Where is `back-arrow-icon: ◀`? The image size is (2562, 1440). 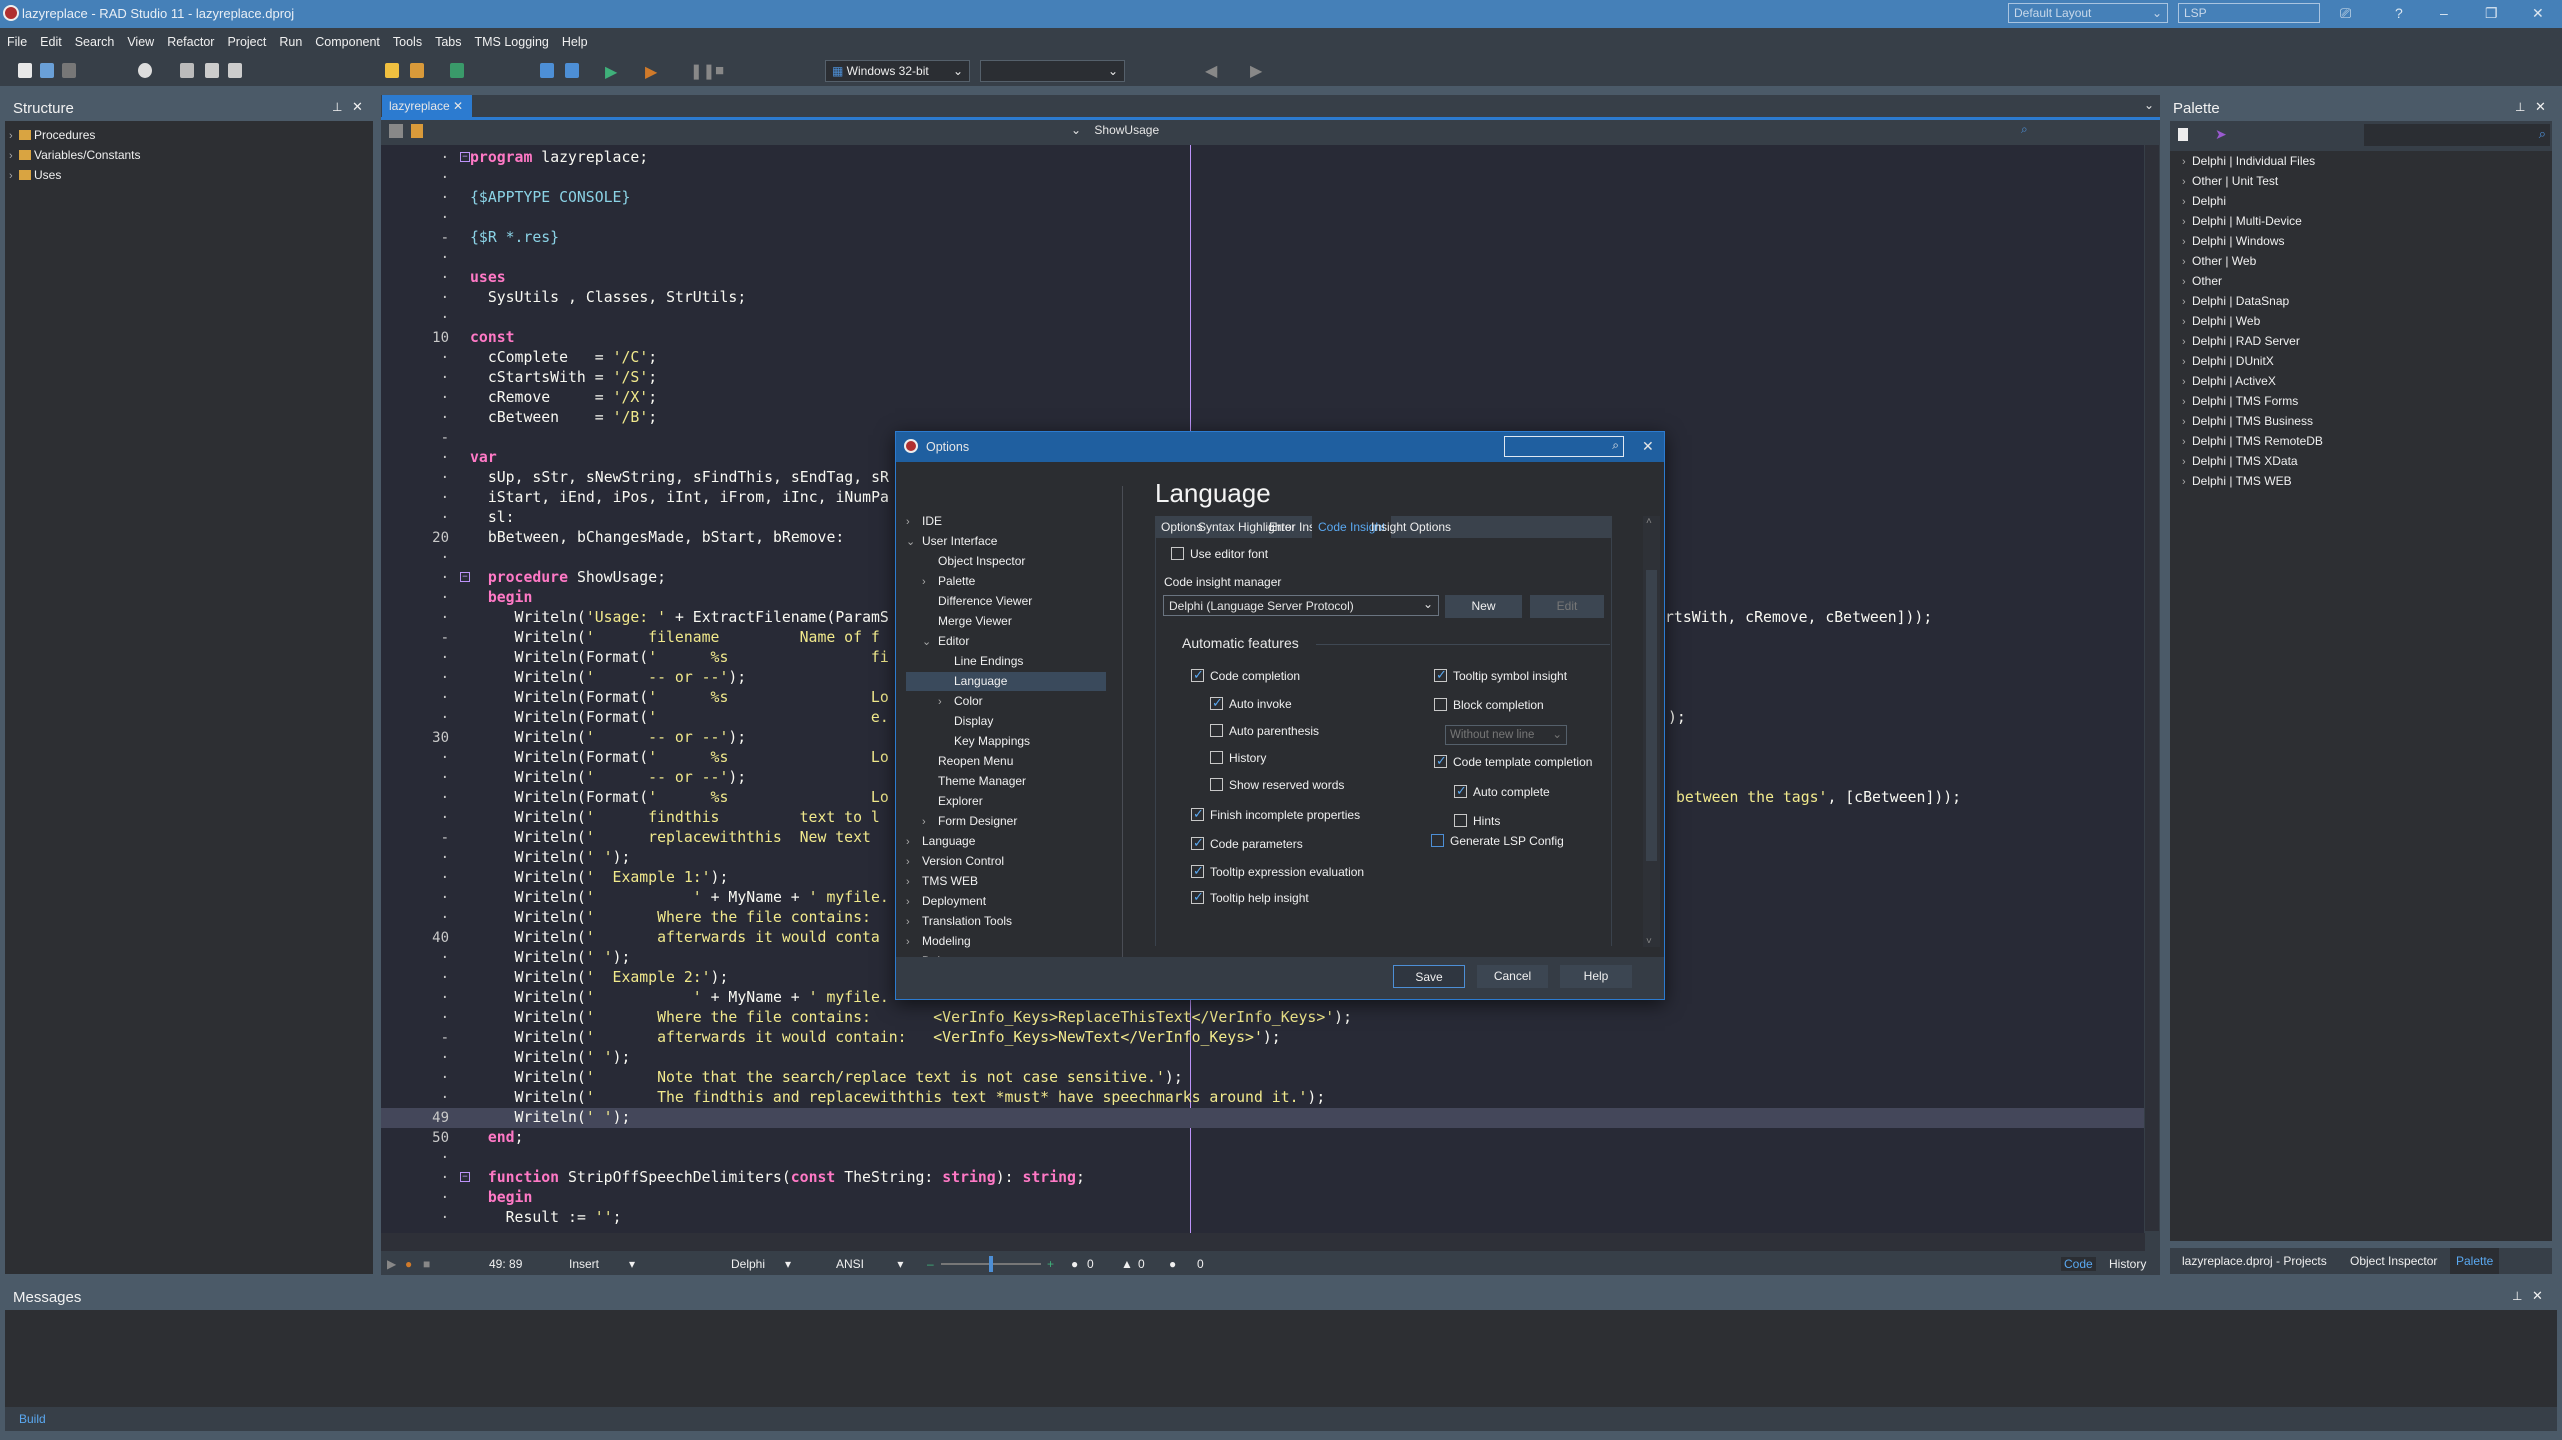
back-arrow-icon: ◀ is located at coordinates (1211, 71).